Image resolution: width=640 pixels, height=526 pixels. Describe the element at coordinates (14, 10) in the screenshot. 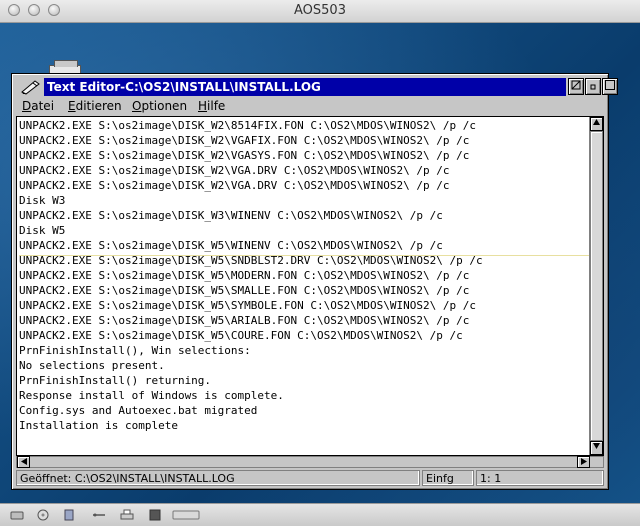

I see `close-circle-icon` at that location.